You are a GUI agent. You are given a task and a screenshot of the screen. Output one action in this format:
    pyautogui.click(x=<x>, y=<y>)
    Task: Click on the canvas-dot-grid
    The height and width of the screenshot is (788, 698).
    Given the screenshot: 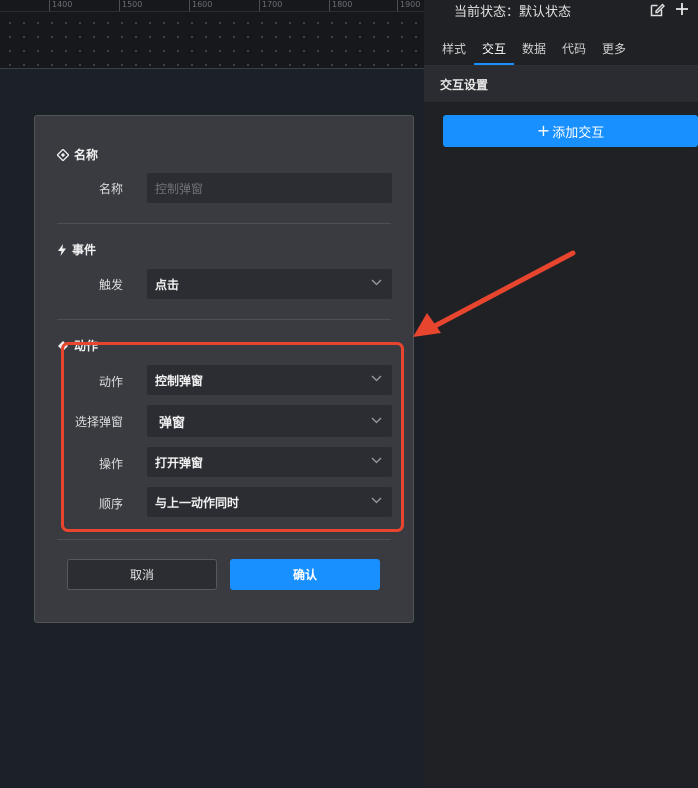 What is the action you would take?
    pyautogui.click(x=212, y=40)
    